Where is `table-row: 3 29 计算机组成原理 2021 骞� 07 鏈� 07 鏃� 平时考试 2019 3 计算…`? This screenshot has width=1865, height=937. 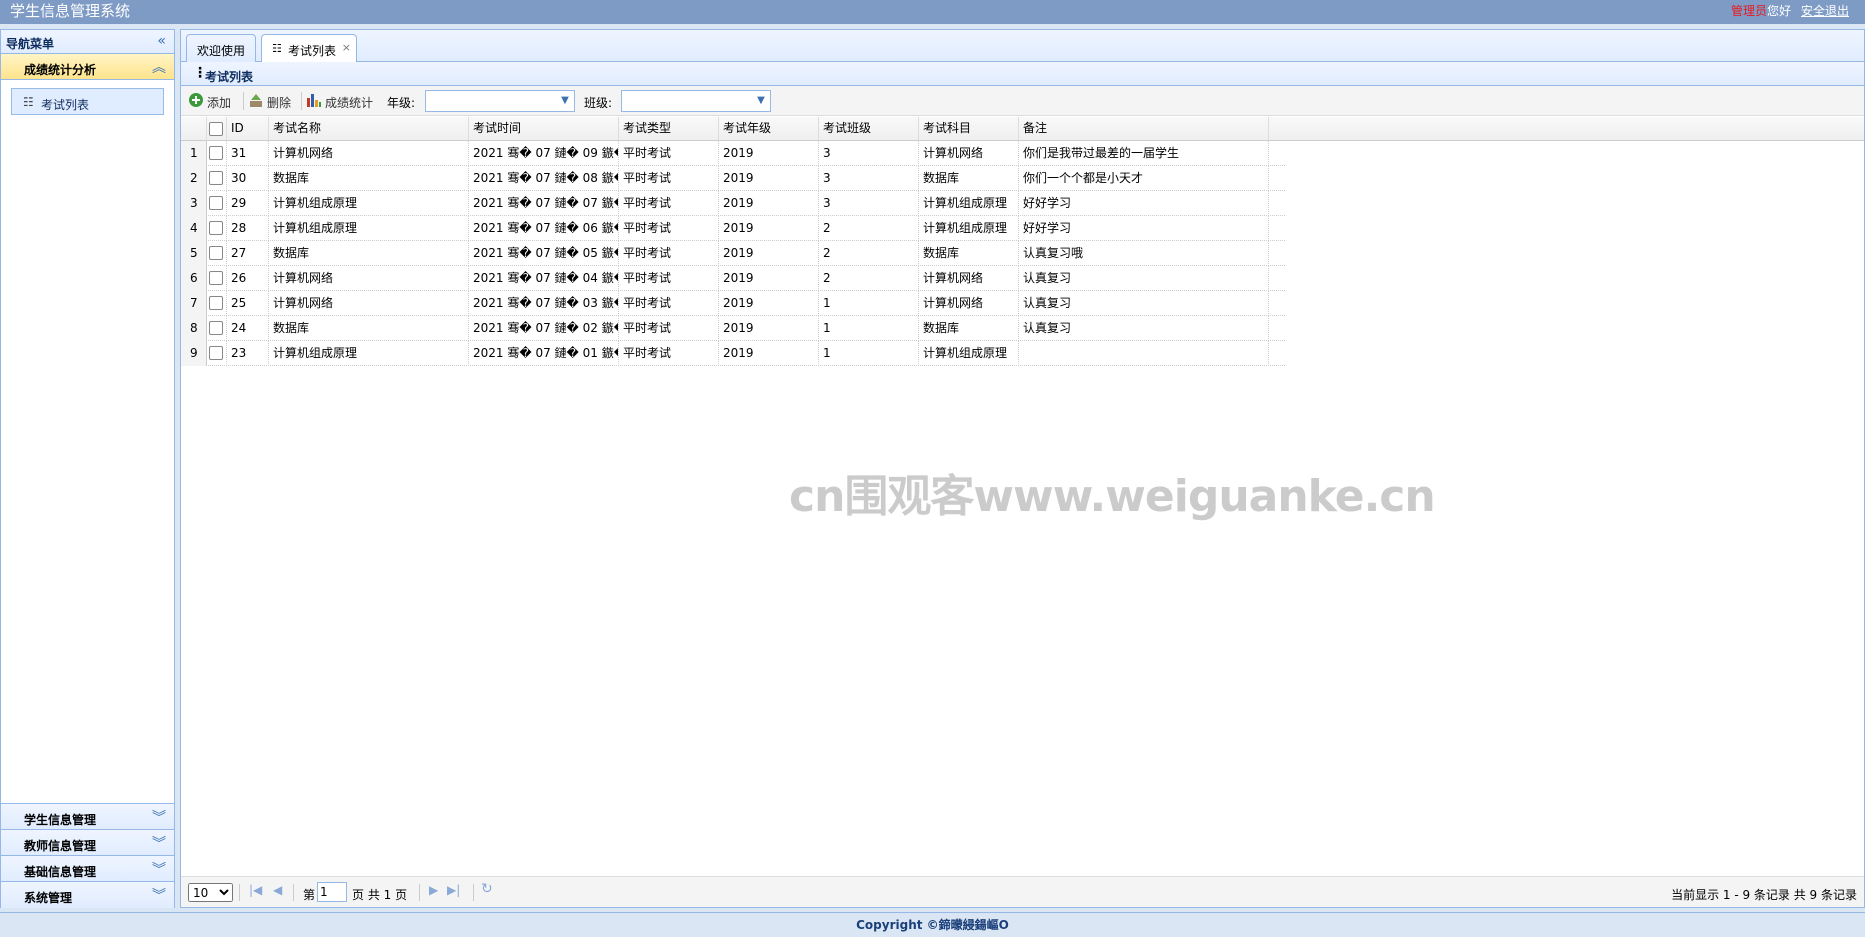
table-row: 3 29 计算机组成原理 2021 骞� 07 鏈� 07 鏃� 平时考试 2019 3 计算… is located at coordinates (733, 203).